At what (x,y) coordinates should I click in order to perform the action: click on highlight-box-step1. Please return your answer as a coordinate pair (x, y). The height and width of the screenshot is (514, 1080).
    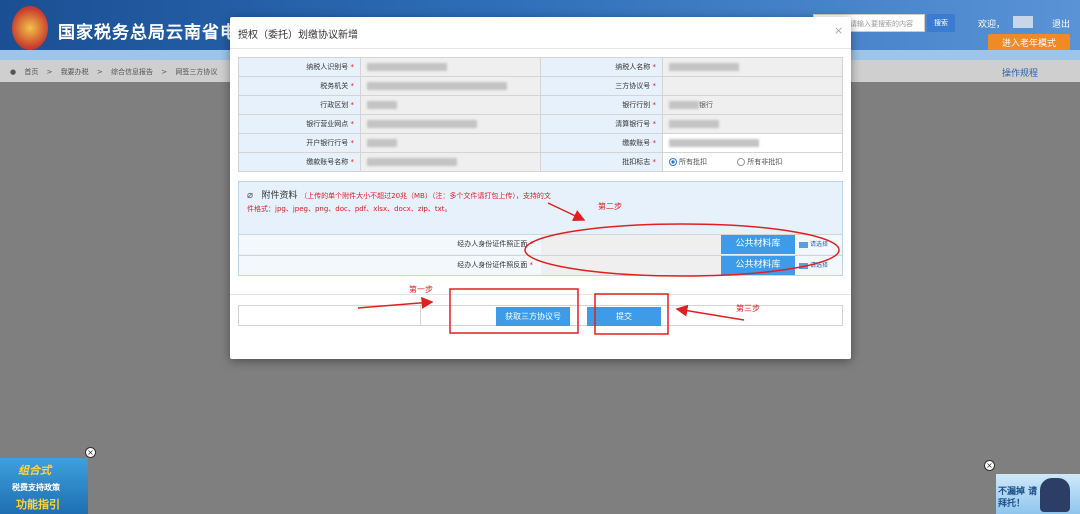
    Looking at the image, I should click on (514, 311).